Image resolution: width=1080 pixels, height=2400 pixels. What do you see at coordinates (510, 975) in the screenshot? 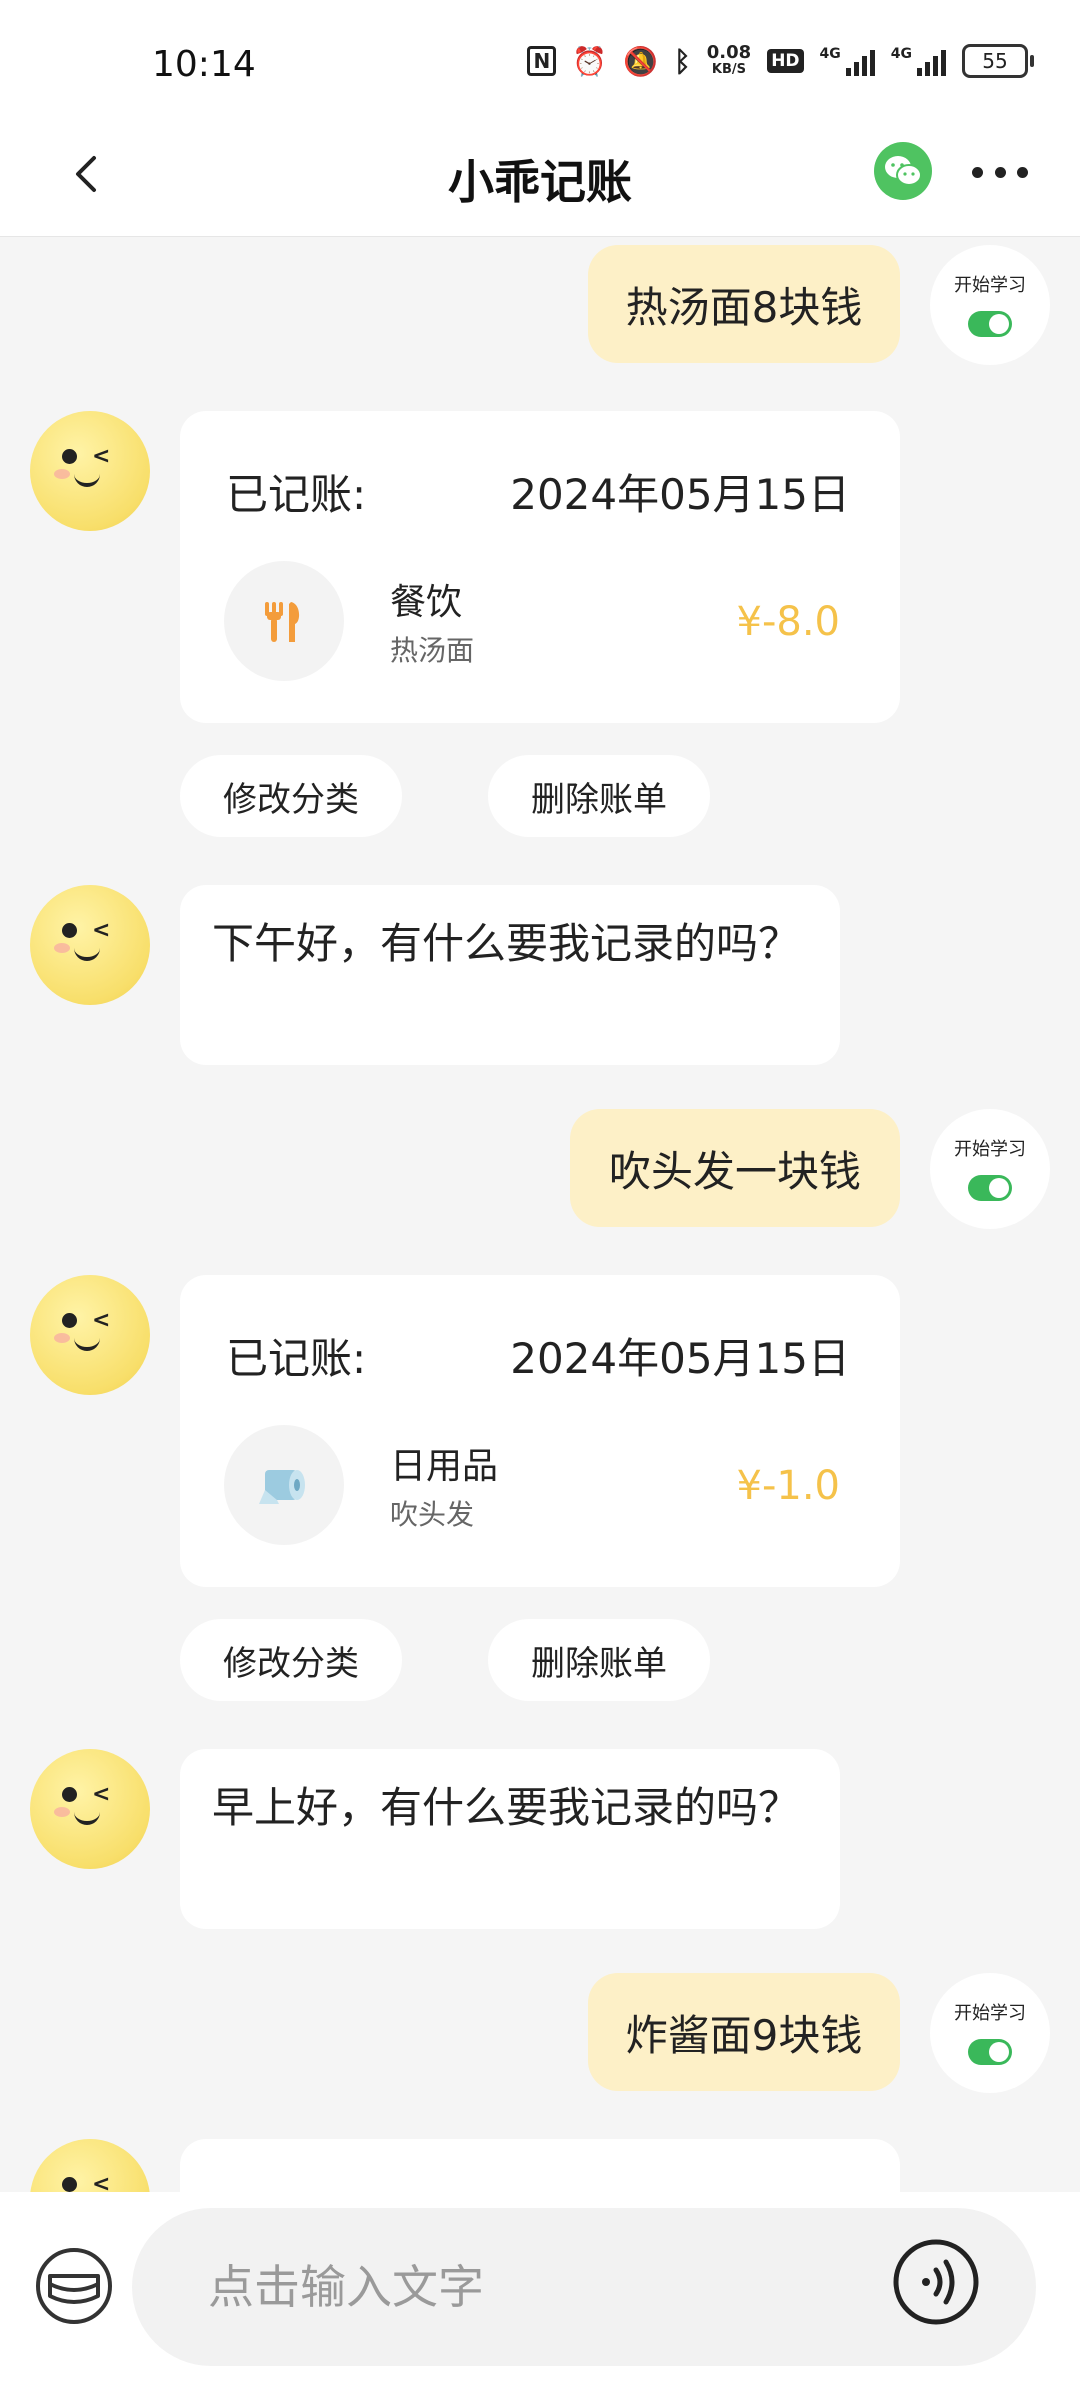
I see `bot-message: 下午好，有什么要我记录的吗？` at bounding box center [510, 975].